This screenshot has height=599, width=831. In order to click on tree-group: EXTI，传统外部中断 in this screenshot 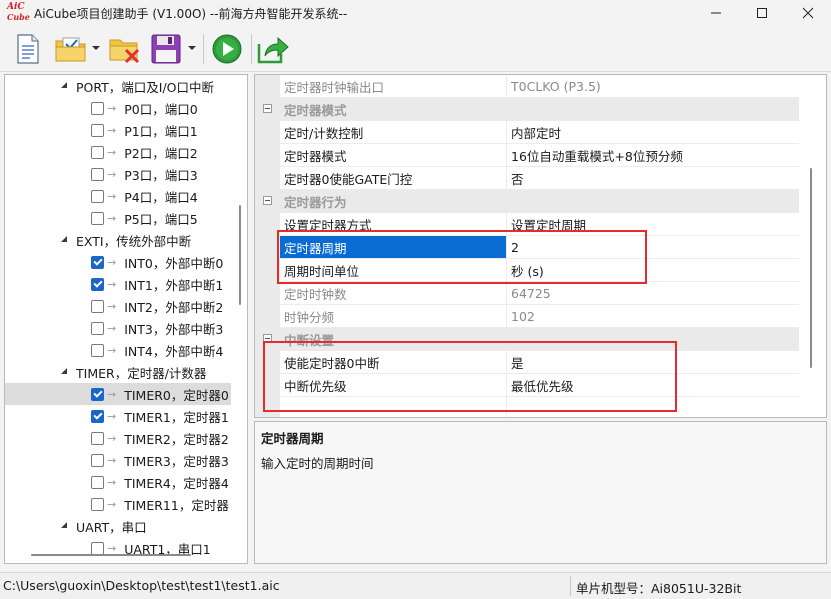, I will do `click(118, 240)`.